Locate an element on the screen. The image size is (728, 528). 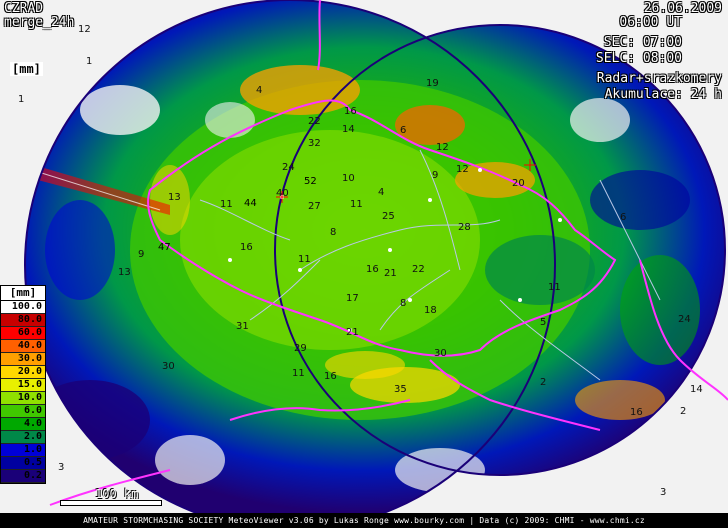
value-label: 29 is located at coordinates (300, 348).